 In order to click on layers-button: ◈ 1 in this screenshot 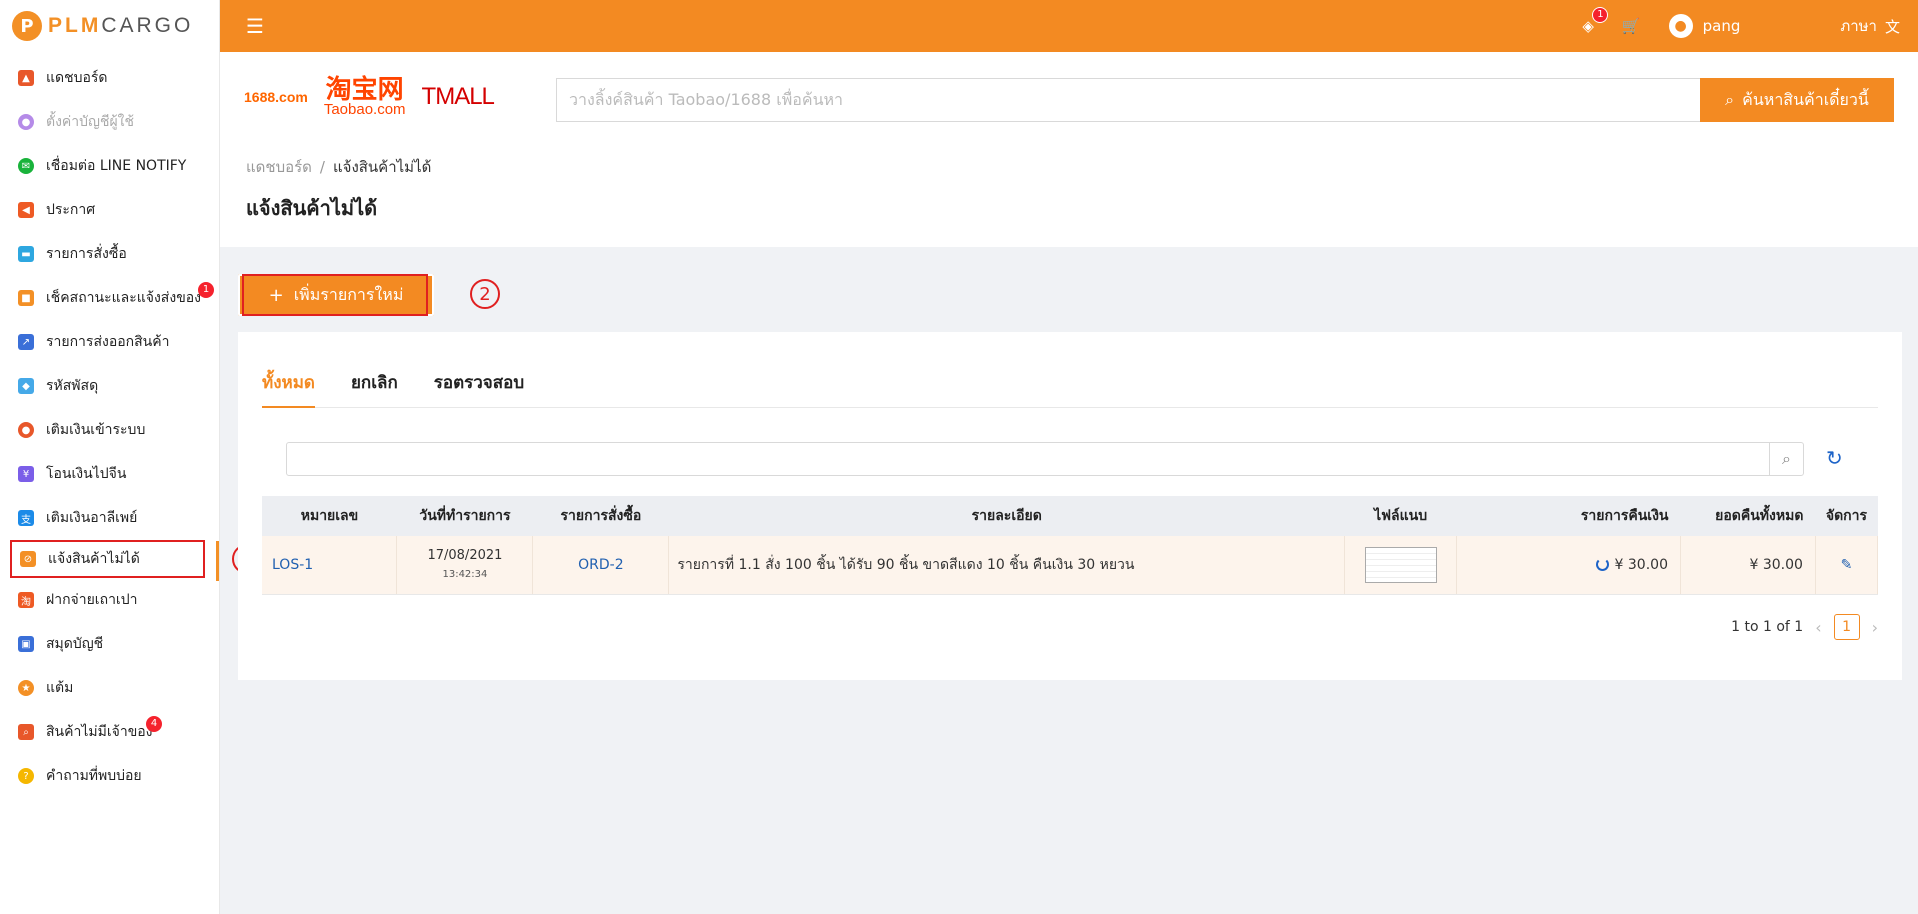, I will do `click(1595, 21)`.